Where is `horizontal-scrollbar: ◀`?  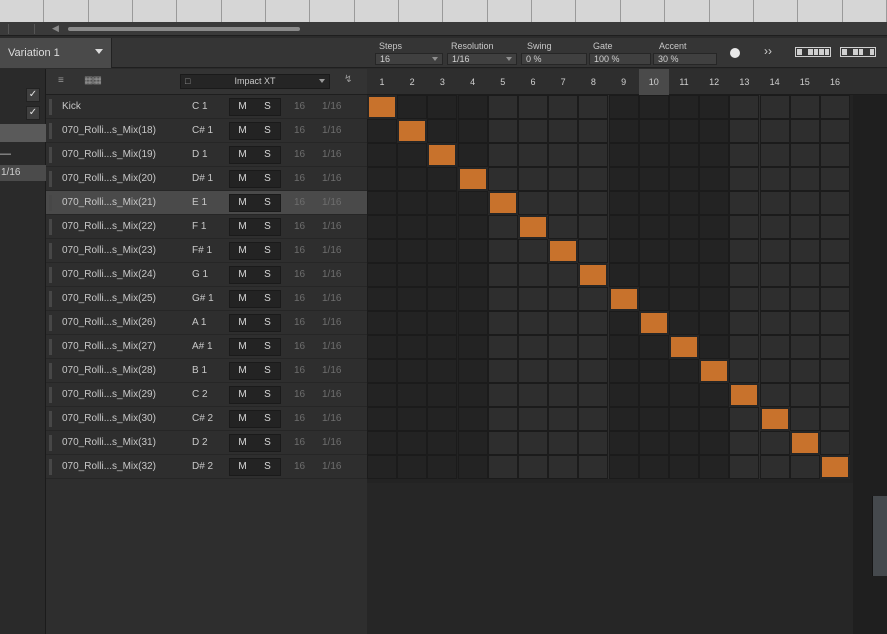
horizontal-scrollbar: ◀ is located at coordinates (443, 29).